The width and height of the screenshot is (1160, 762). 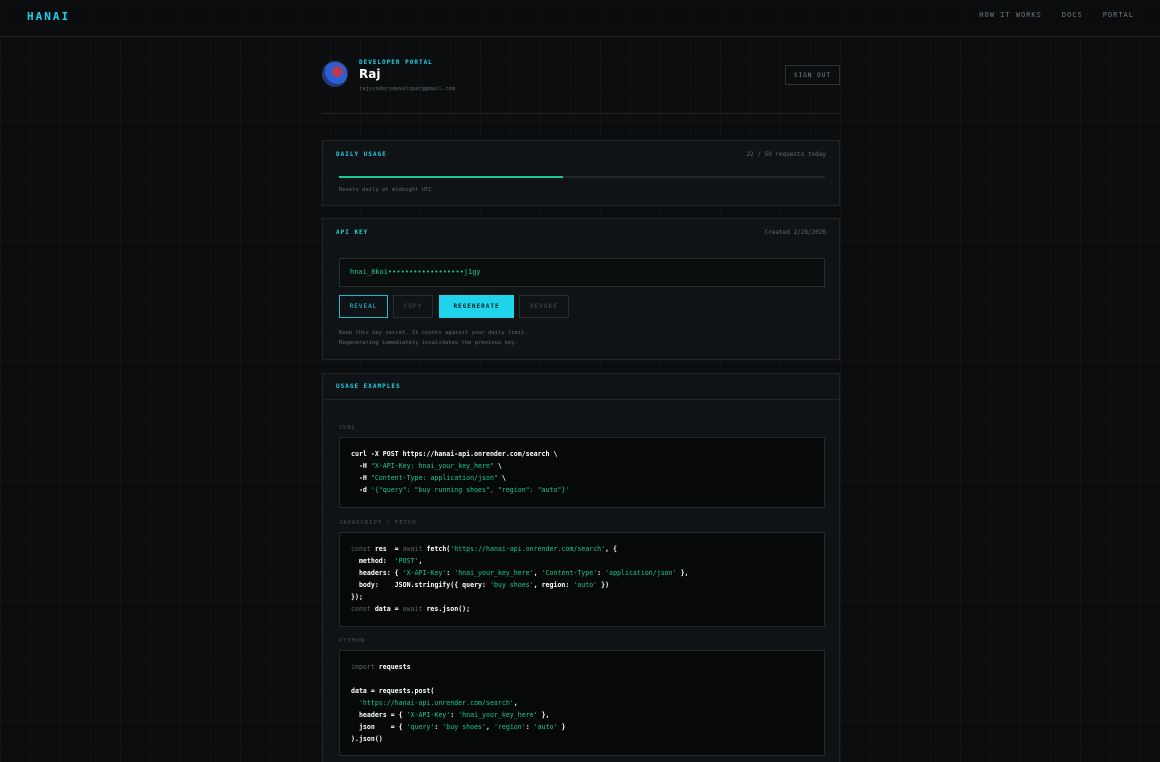 I want to click on code-token: json = {, so click(x=379, y=727).